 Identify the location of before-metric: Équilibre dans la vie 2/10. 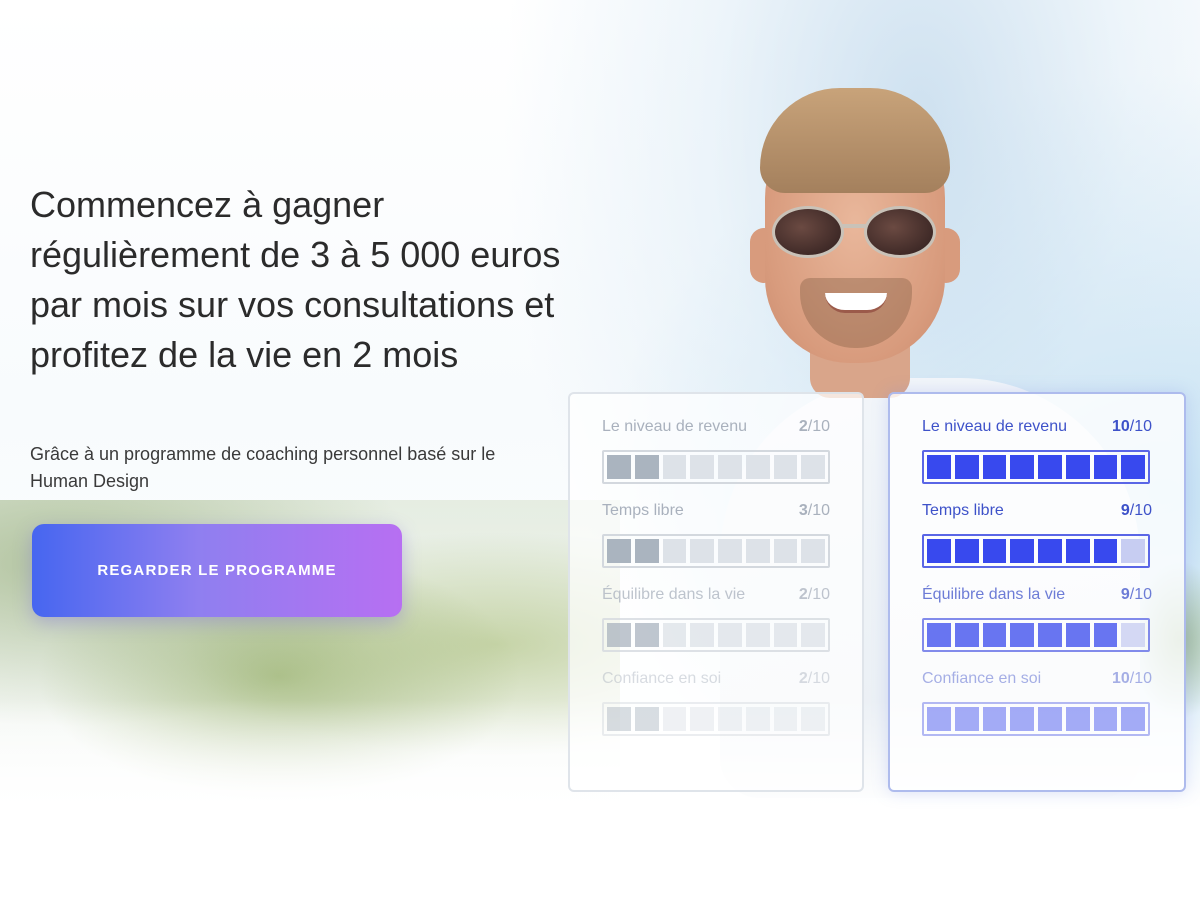
(716, 628).